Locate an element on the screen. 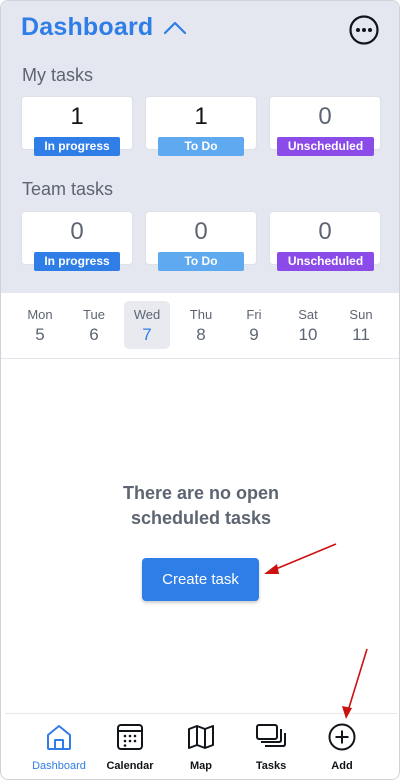 The image size is (400, 780). day-name: Mon is located at coordinates (40, 314).